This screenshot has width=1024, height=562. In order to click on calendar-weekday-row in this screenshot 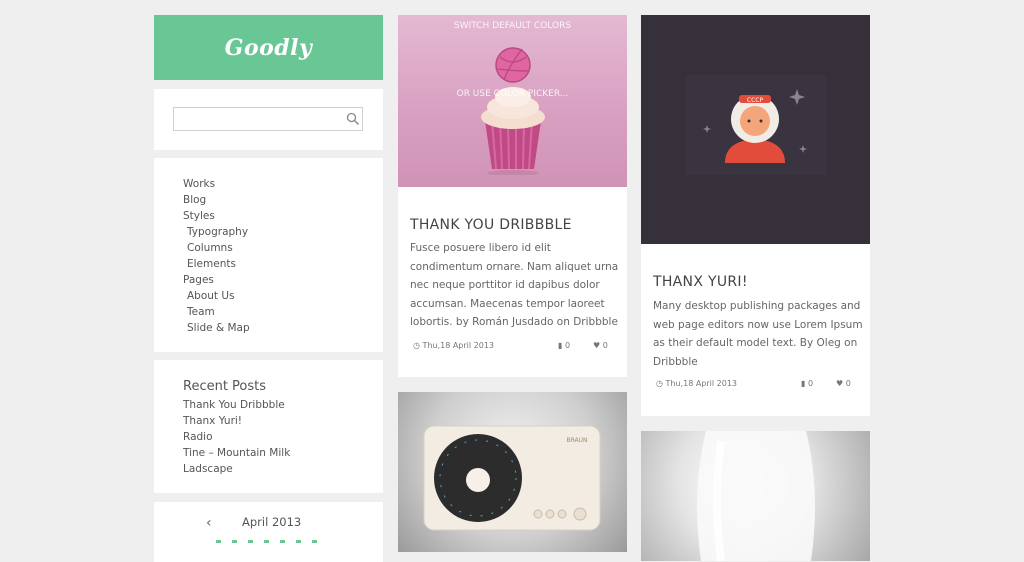, I will do `click(266, 541)`.